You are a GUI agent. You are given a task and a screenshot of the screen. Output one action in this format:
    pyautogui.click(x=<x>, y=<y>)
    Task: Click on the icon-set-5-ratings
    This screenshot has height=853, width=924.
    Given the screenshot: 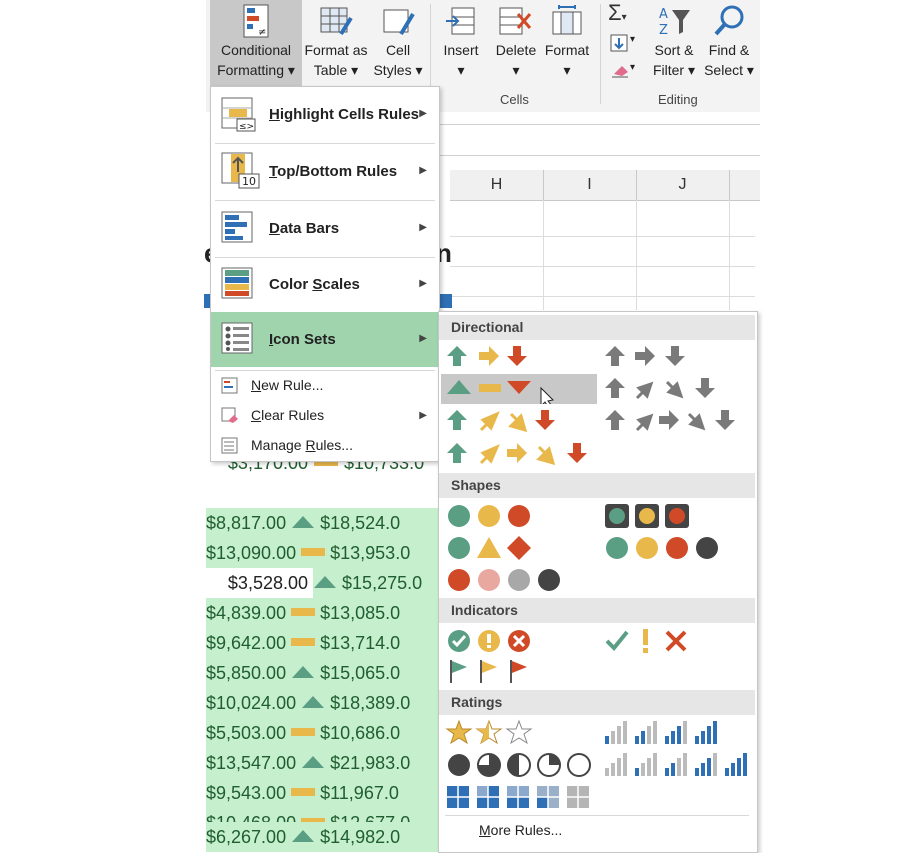 What is the action you would take?
    pyautogui.click(x=680, y=765)
    